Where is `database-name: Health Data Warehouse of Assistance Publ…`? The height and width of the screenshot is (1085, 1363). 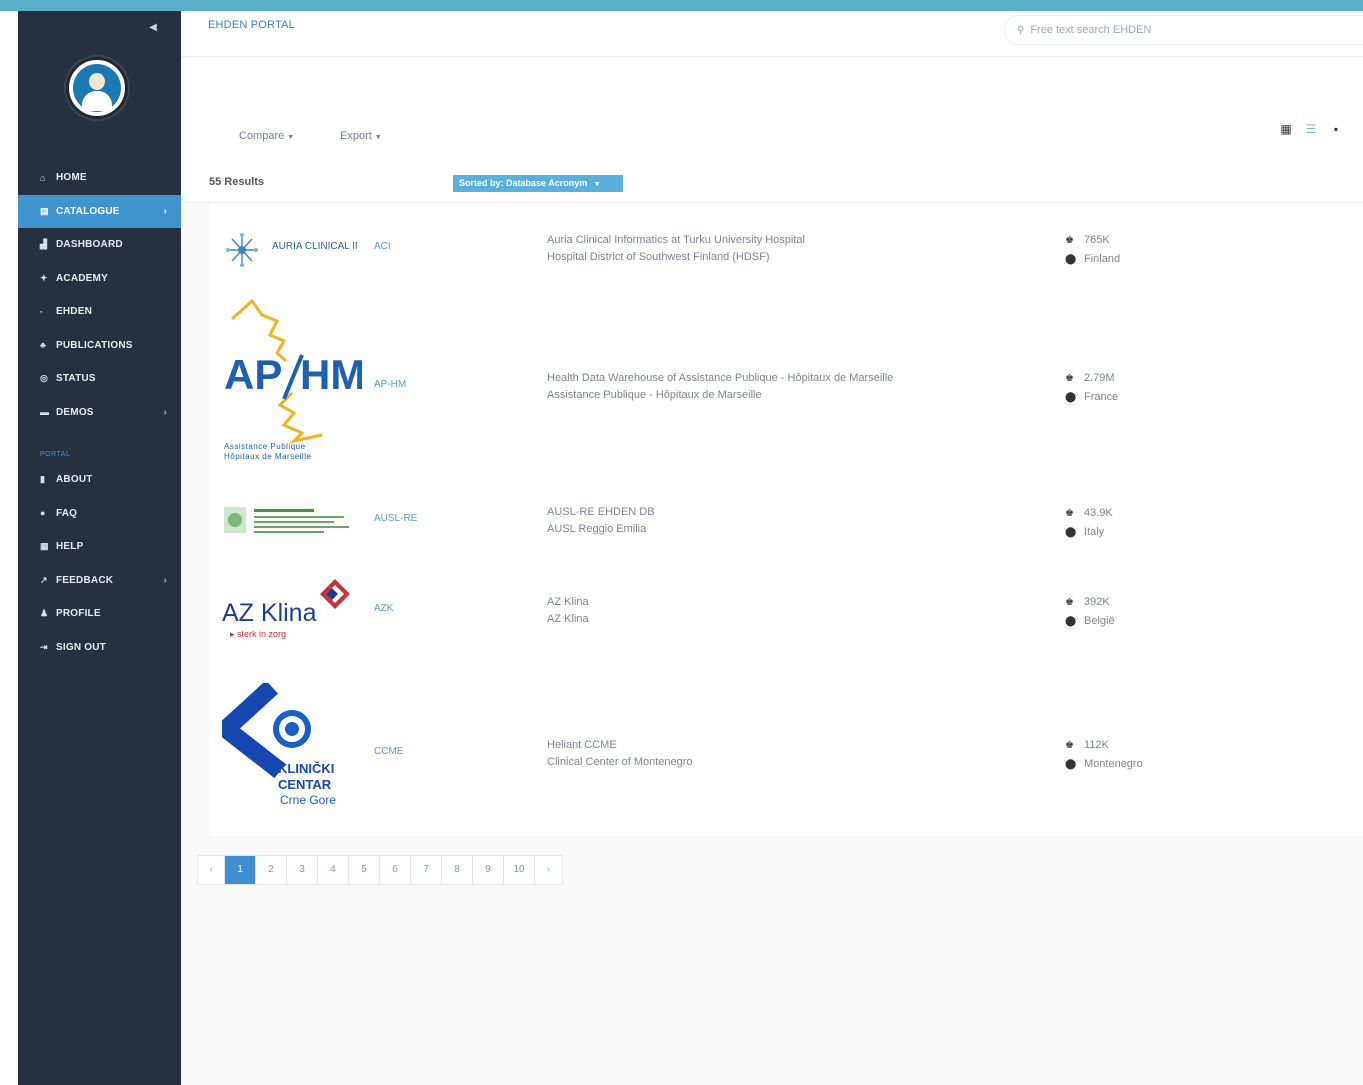
database-name: Health Data Warehouse of Assistance Publ… is located at coordinates (720, 378).